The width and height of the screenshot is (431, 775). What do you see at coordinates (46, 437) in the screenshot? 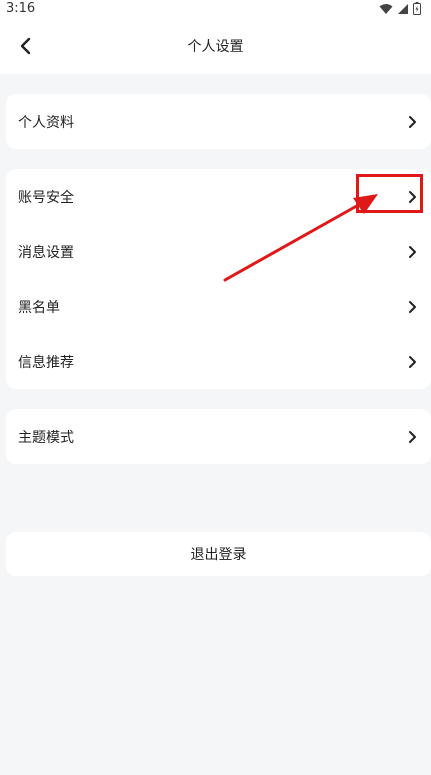
I see `settings-item-label: 主题模式` at bounding box center [46, 437].